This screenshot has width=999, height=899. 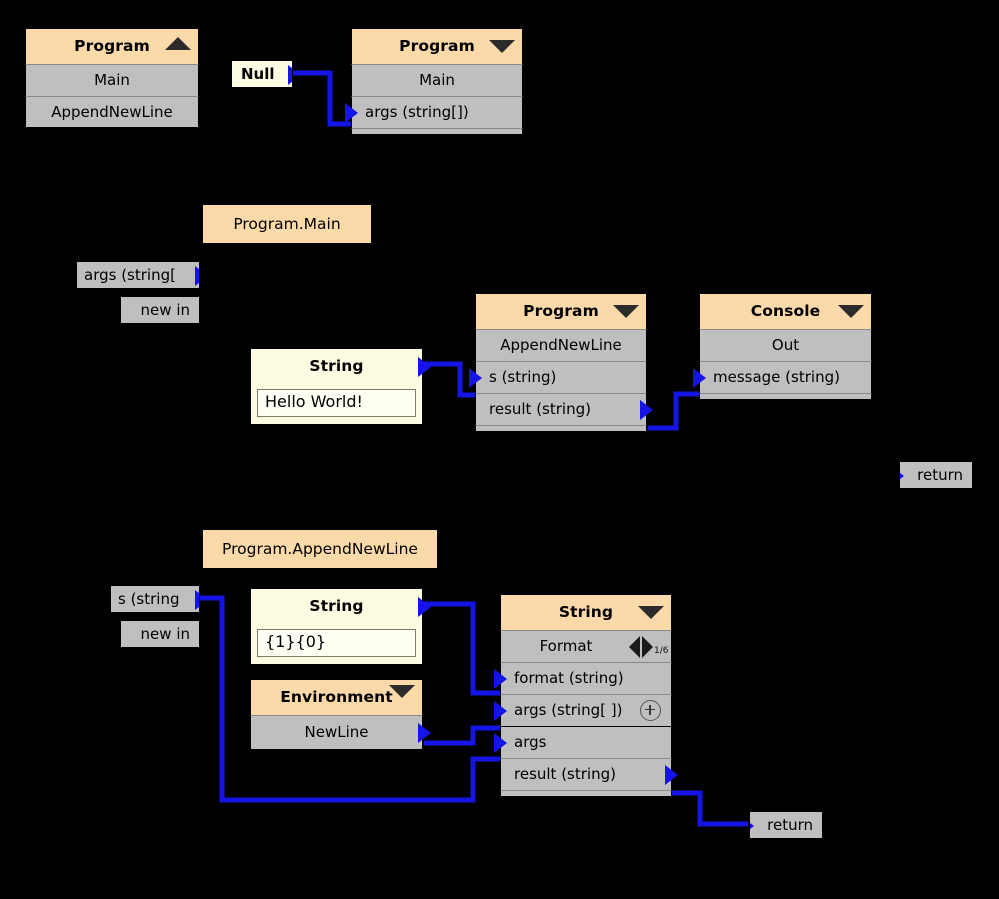 What do you see at coordinates (569, 678) in the screenshot?
I see `input-port-label: format (string)` at bounding box center [569, 678].